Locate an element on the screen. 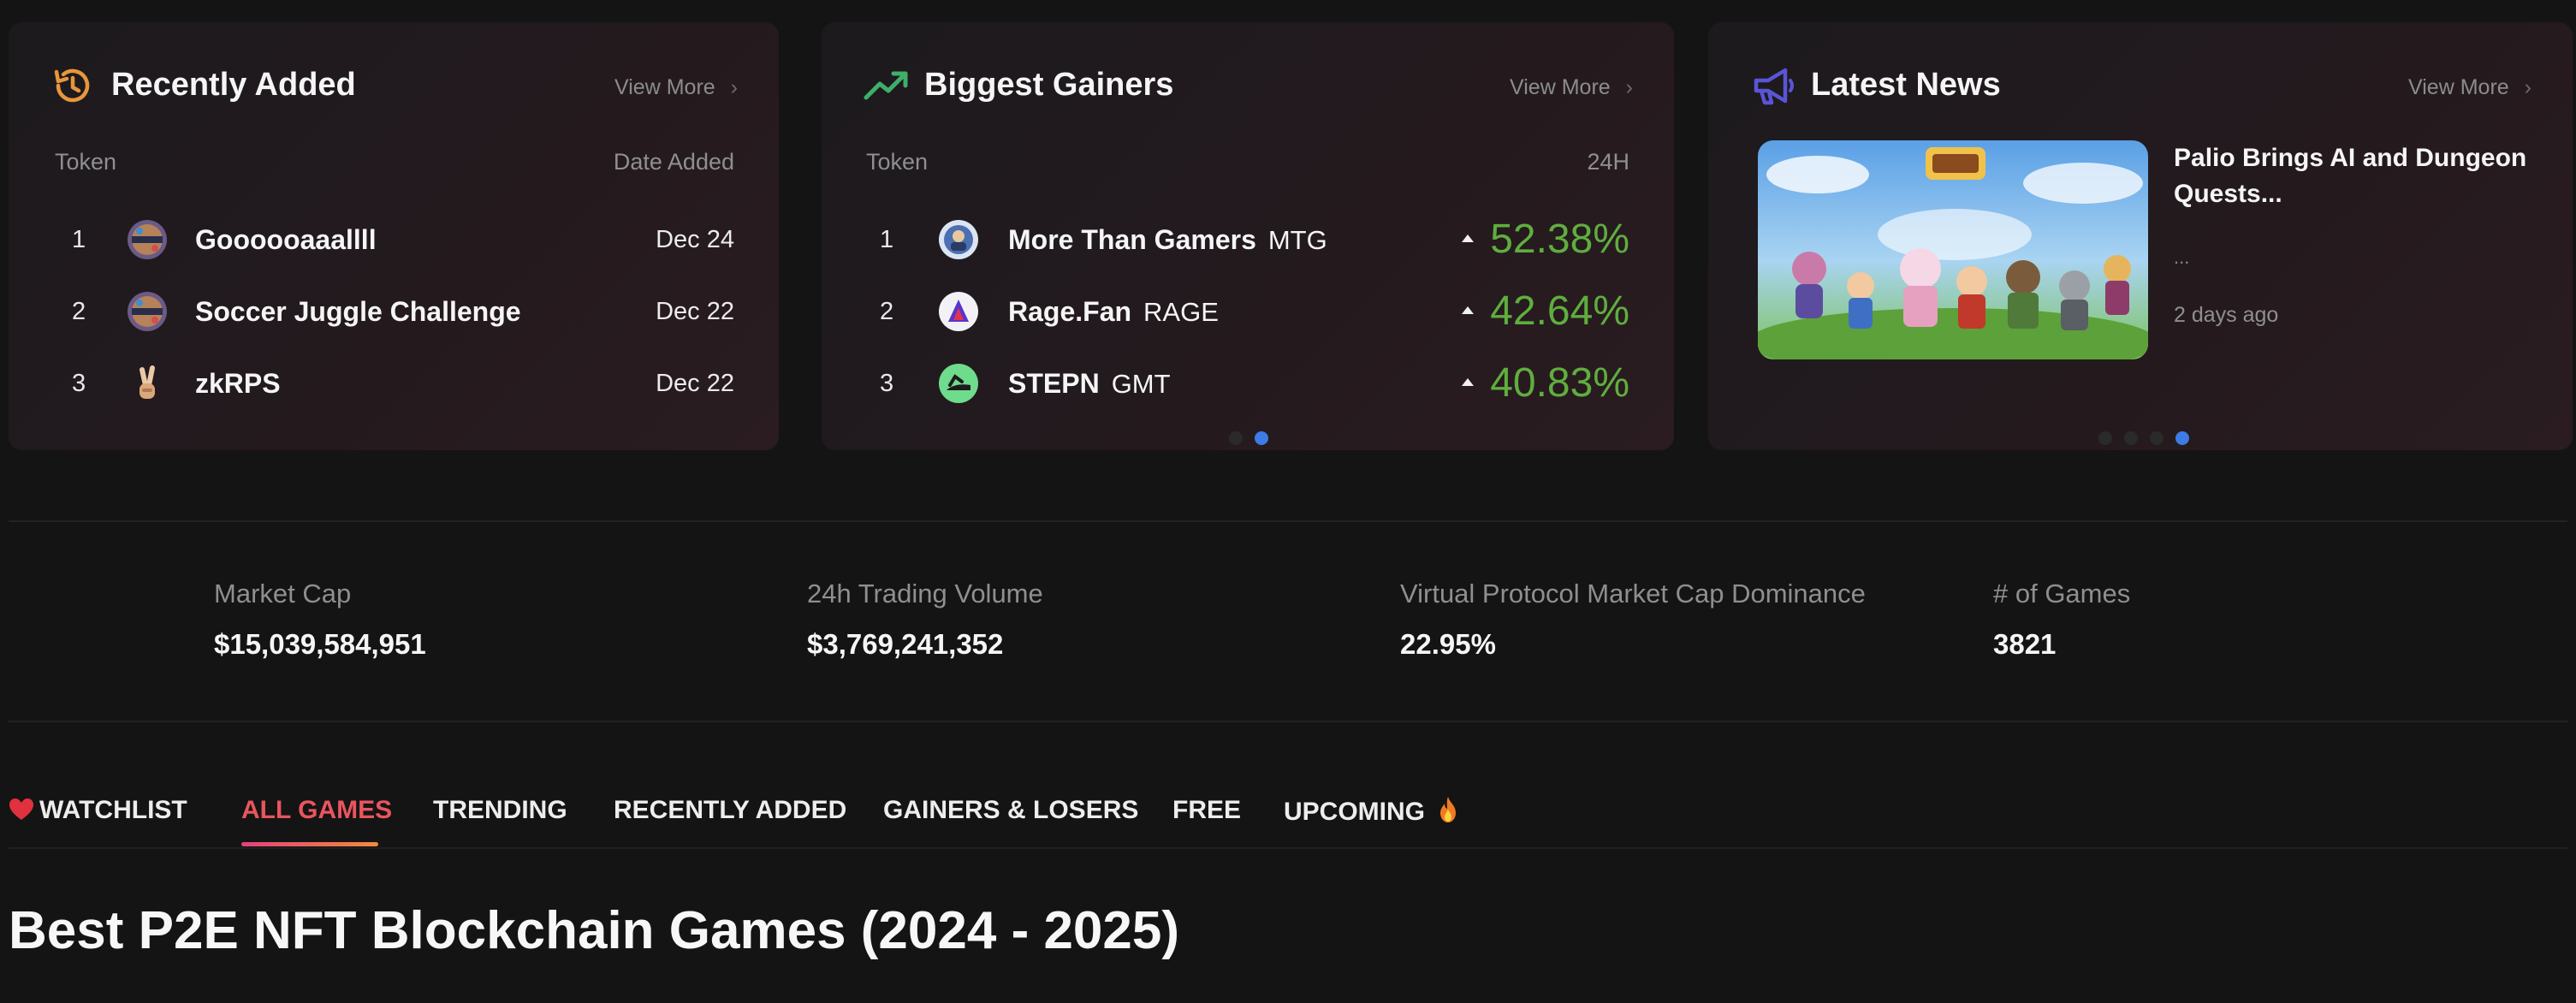 This screenshot has height=1003, width=2576. tab-all-games: ALL GAMES is located at coordinates (316, 810).